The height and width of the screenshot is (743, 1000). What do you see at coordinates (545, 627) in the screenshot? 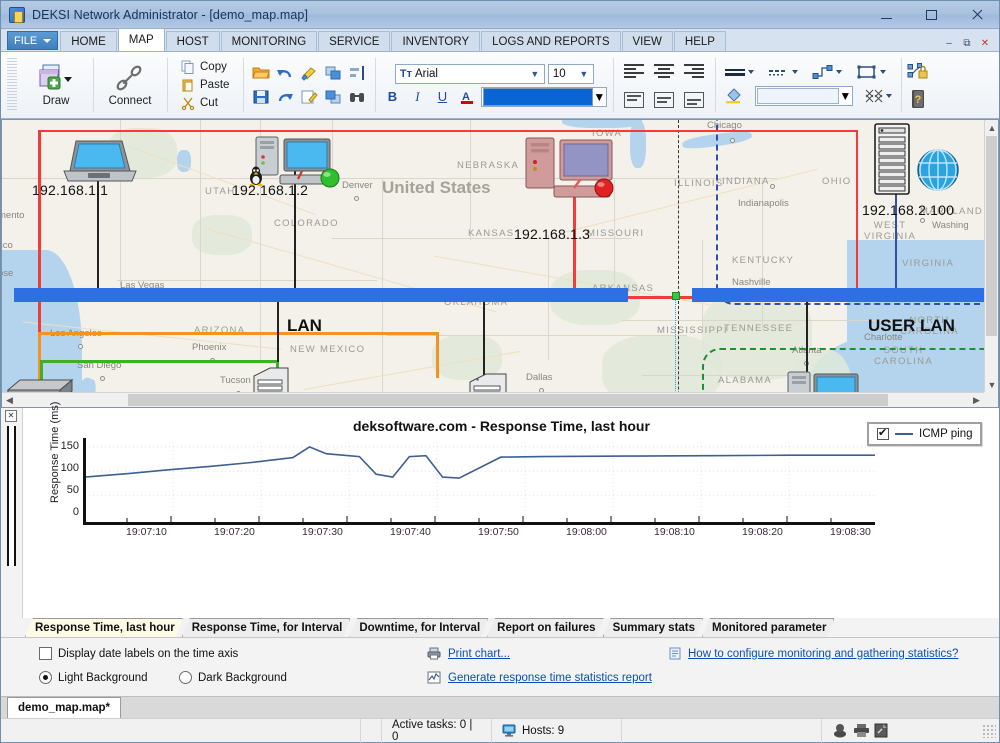
I see `chart-tab-report-on-failures: Report on failures` at bounding box center [545, 627].